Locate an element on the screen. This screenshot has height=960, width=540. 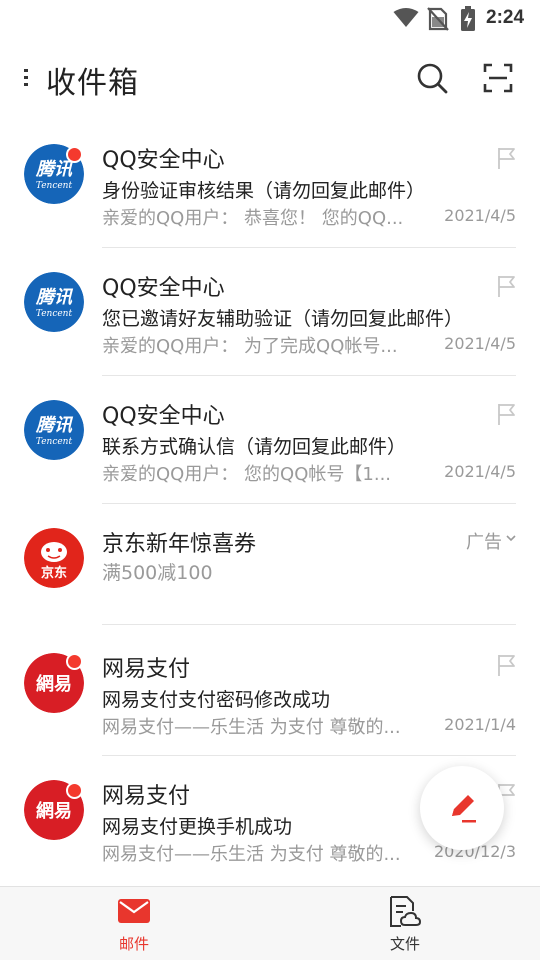
pencil-icon is located at coordinates (464, 809).